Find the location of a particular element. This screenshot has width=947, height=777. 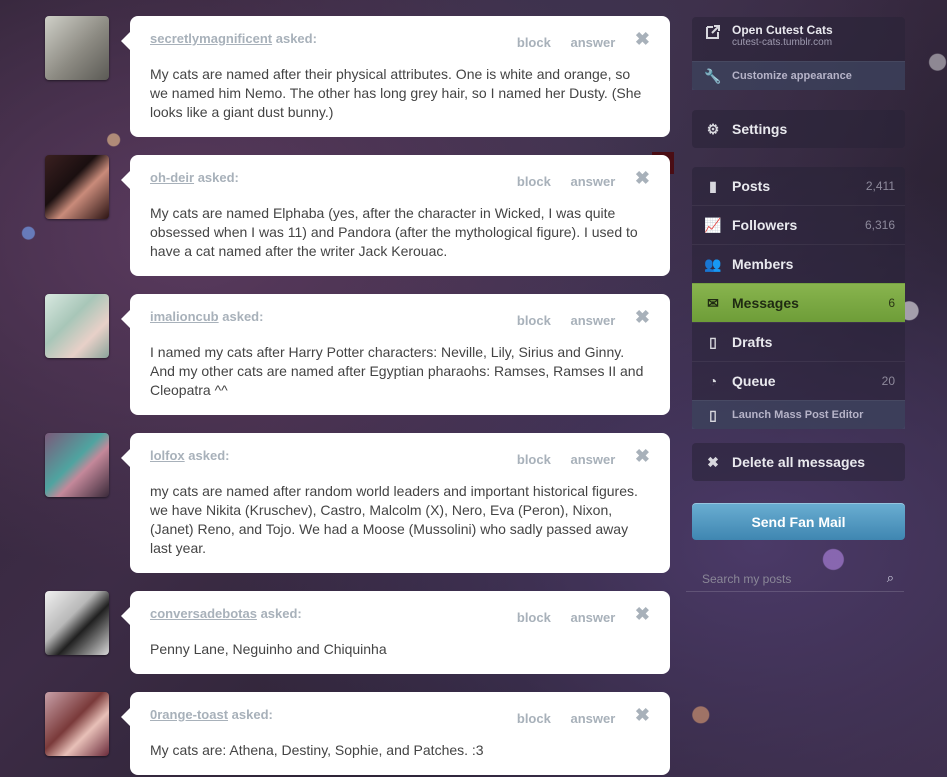

asker-link: conversadebotas is located at coordinates (203, 613).